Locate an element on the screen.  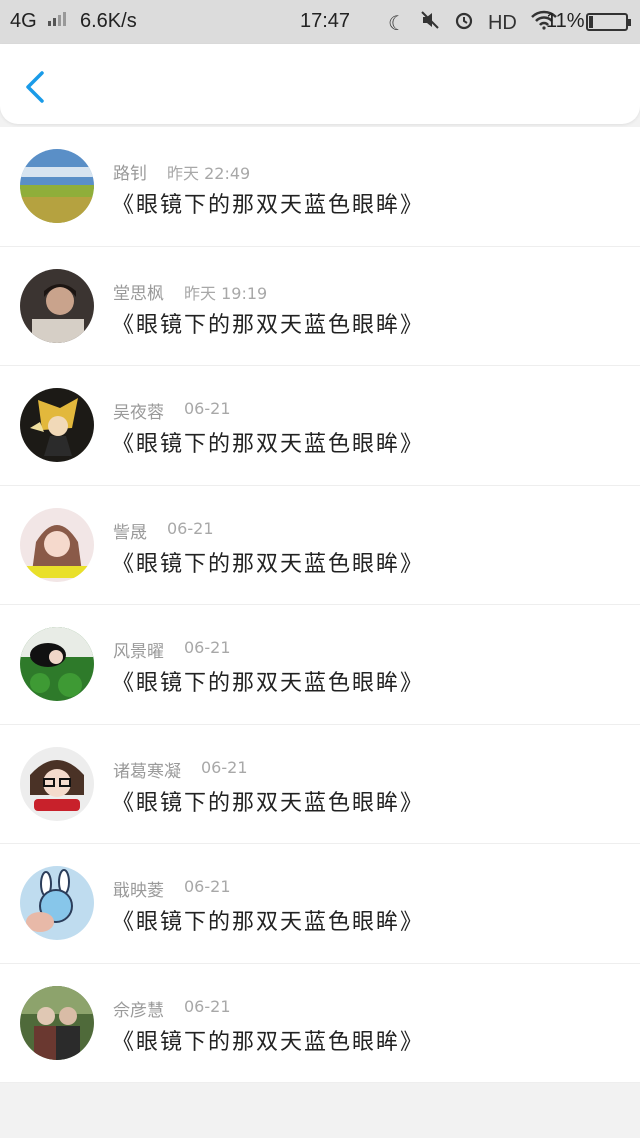
battery-percent: 11% is located at coordinates (565, 21).